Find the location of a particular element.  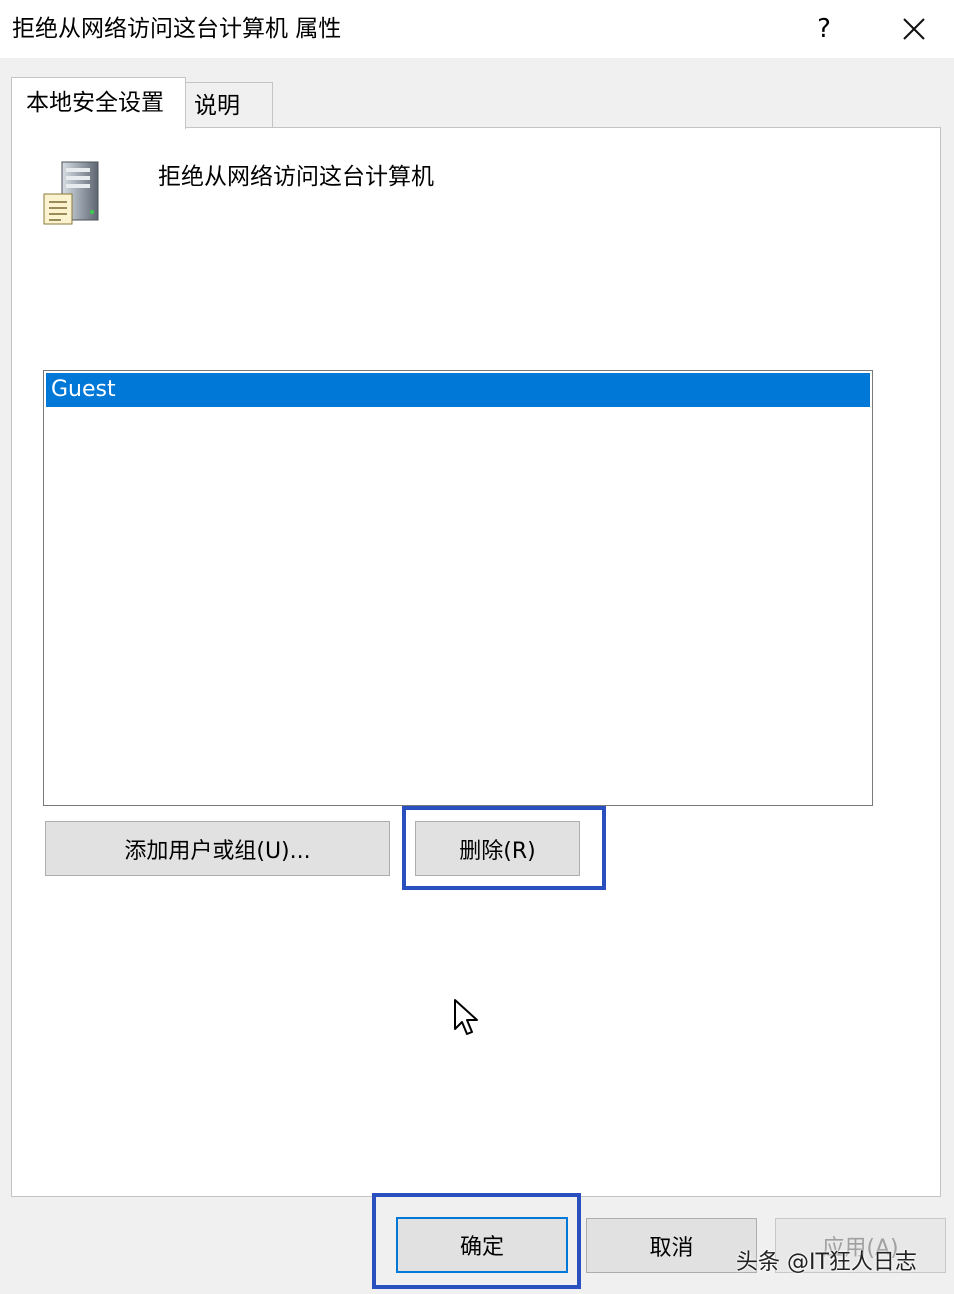

remove-button: 删除(R) is located at coordinates (497, 848).